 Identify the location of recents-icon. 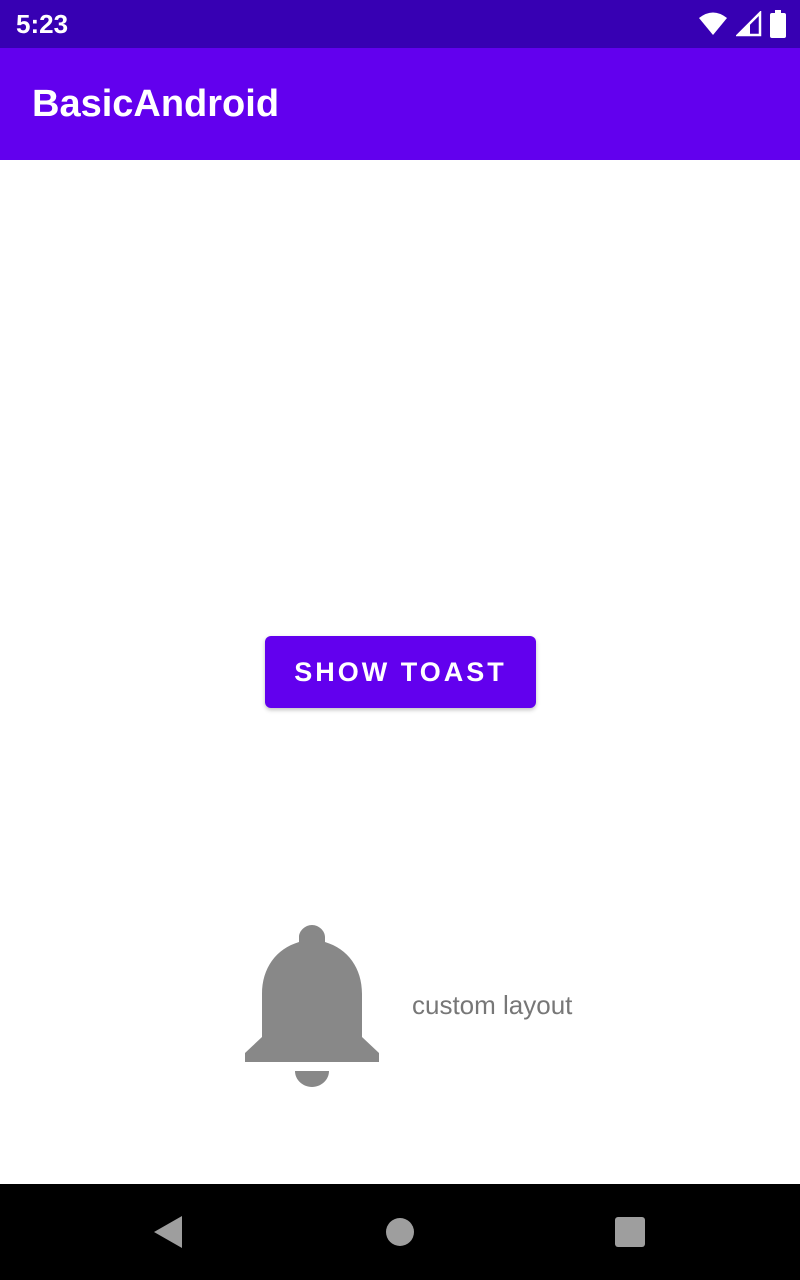
(630, 1232).